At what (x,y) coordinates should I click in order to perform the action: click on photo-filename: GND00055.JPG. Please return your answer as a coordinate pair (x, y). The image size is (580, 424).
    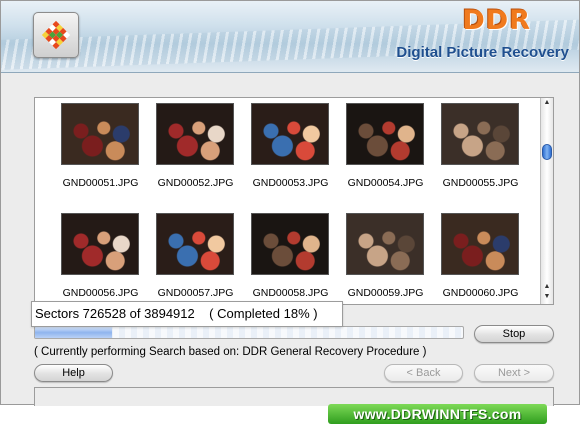
    Looking at the image, I should click on (480, 183).